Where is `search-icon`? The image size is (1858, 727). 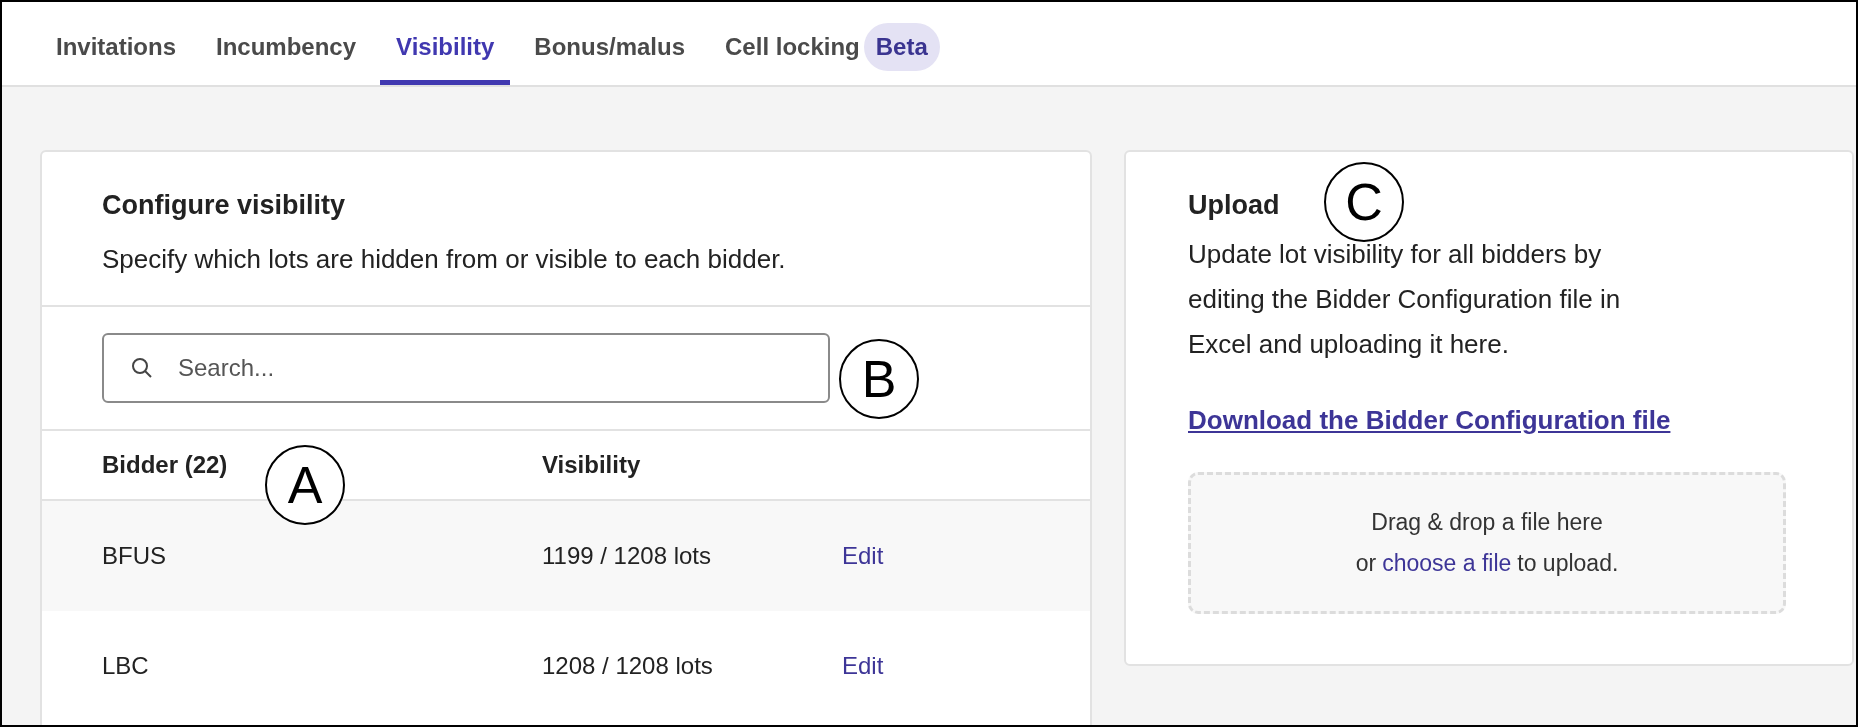
search-icon is located at coordinates (142, 367).